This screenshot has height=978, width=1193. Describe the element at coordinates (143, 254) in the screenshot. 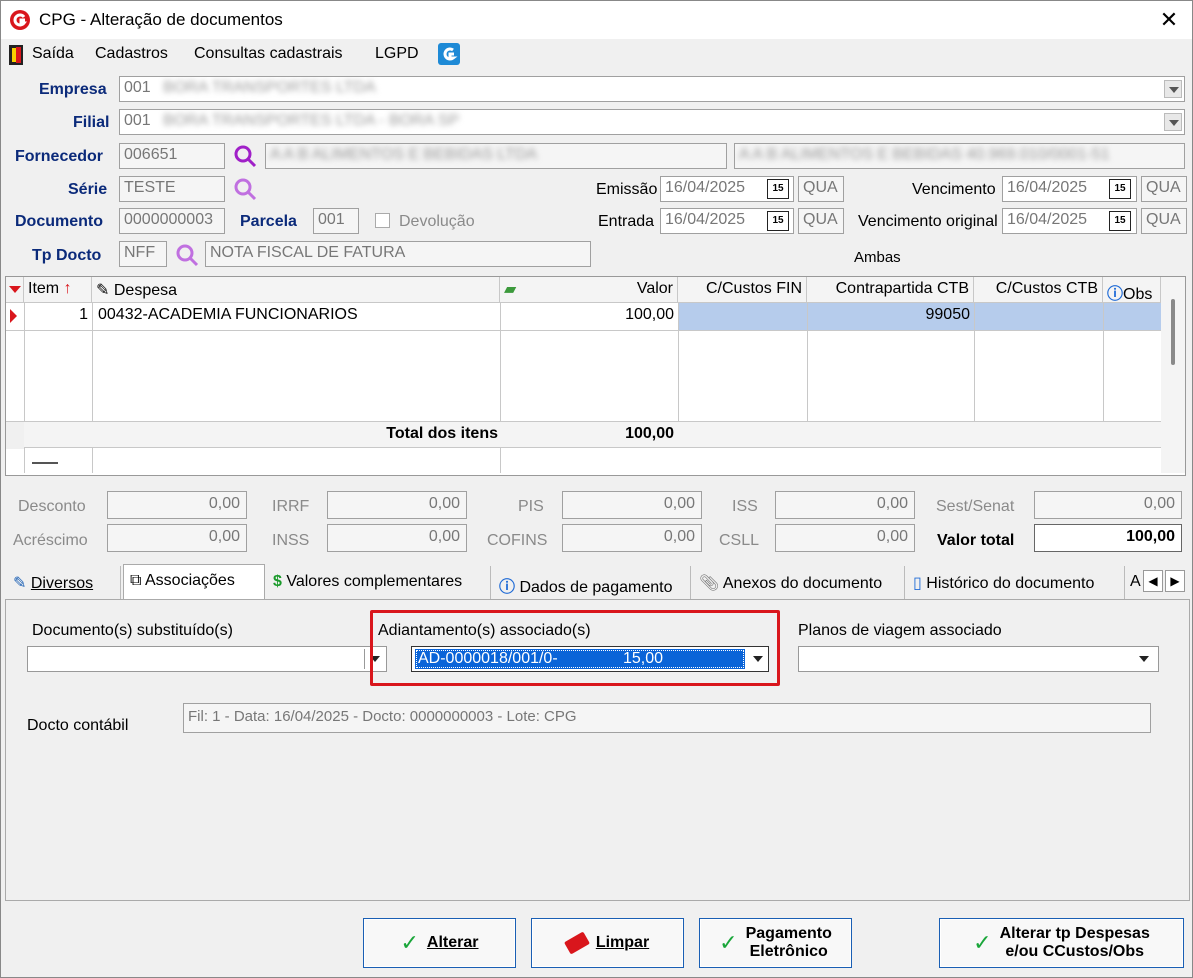

I see `tpdocto-code-field: NFF` at that location.